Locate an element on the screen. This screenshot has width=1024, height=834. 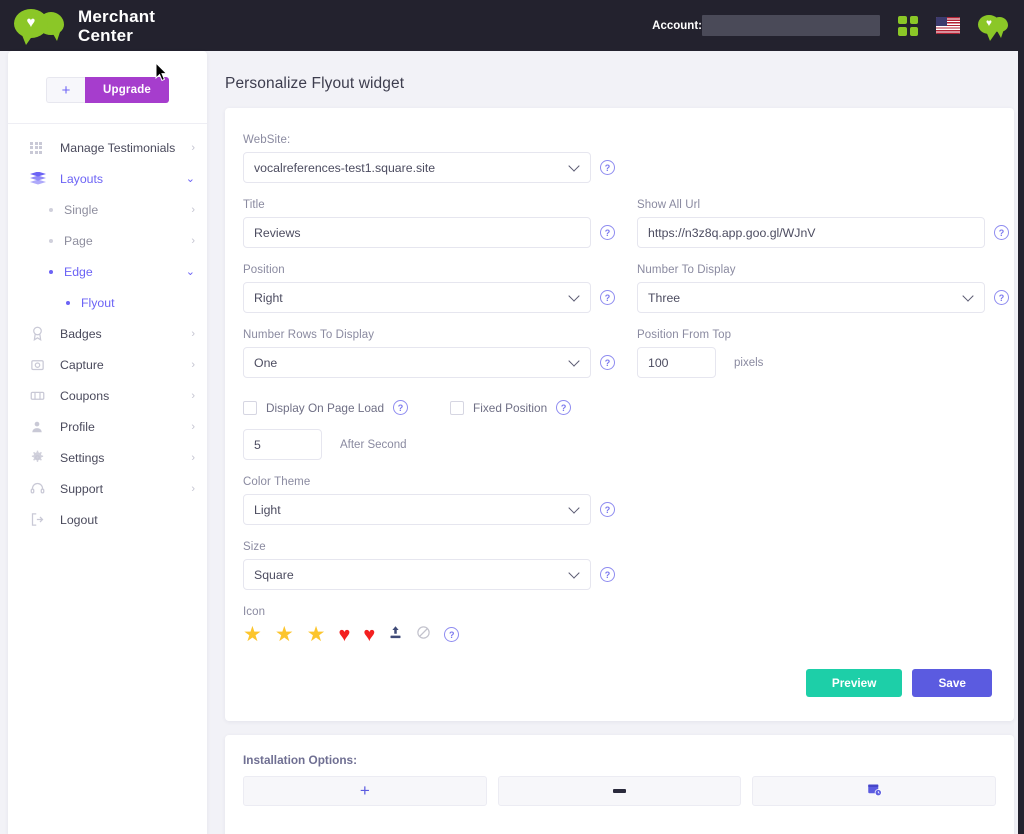
field-color-theme: Color Theme Light ? is located at coordinates (617, 500).